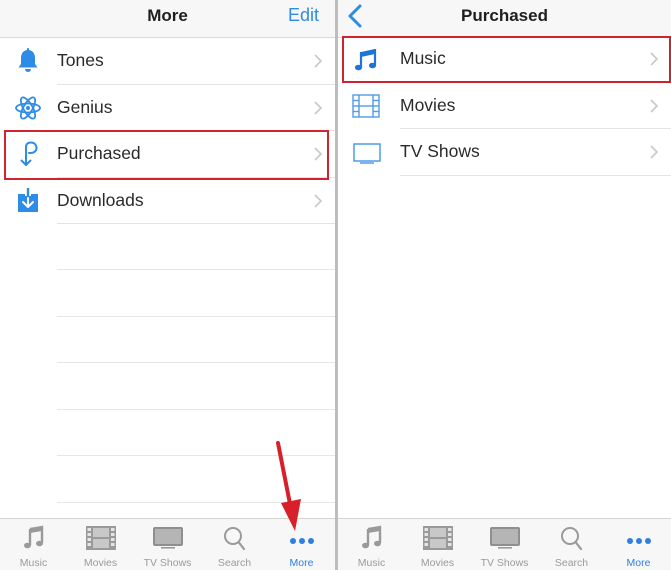  I want to click on list-item-tones: Tones, so click(167, 61).